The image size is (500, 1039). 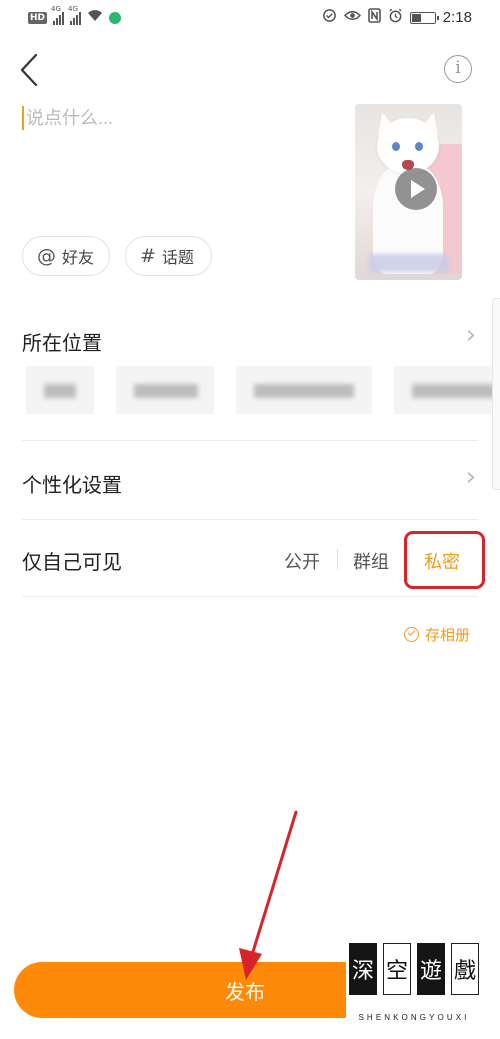 What do you see at coordinates (457, 17) in the screenshot?
I see `clock: 2:18` at bounding box center [457, 17].